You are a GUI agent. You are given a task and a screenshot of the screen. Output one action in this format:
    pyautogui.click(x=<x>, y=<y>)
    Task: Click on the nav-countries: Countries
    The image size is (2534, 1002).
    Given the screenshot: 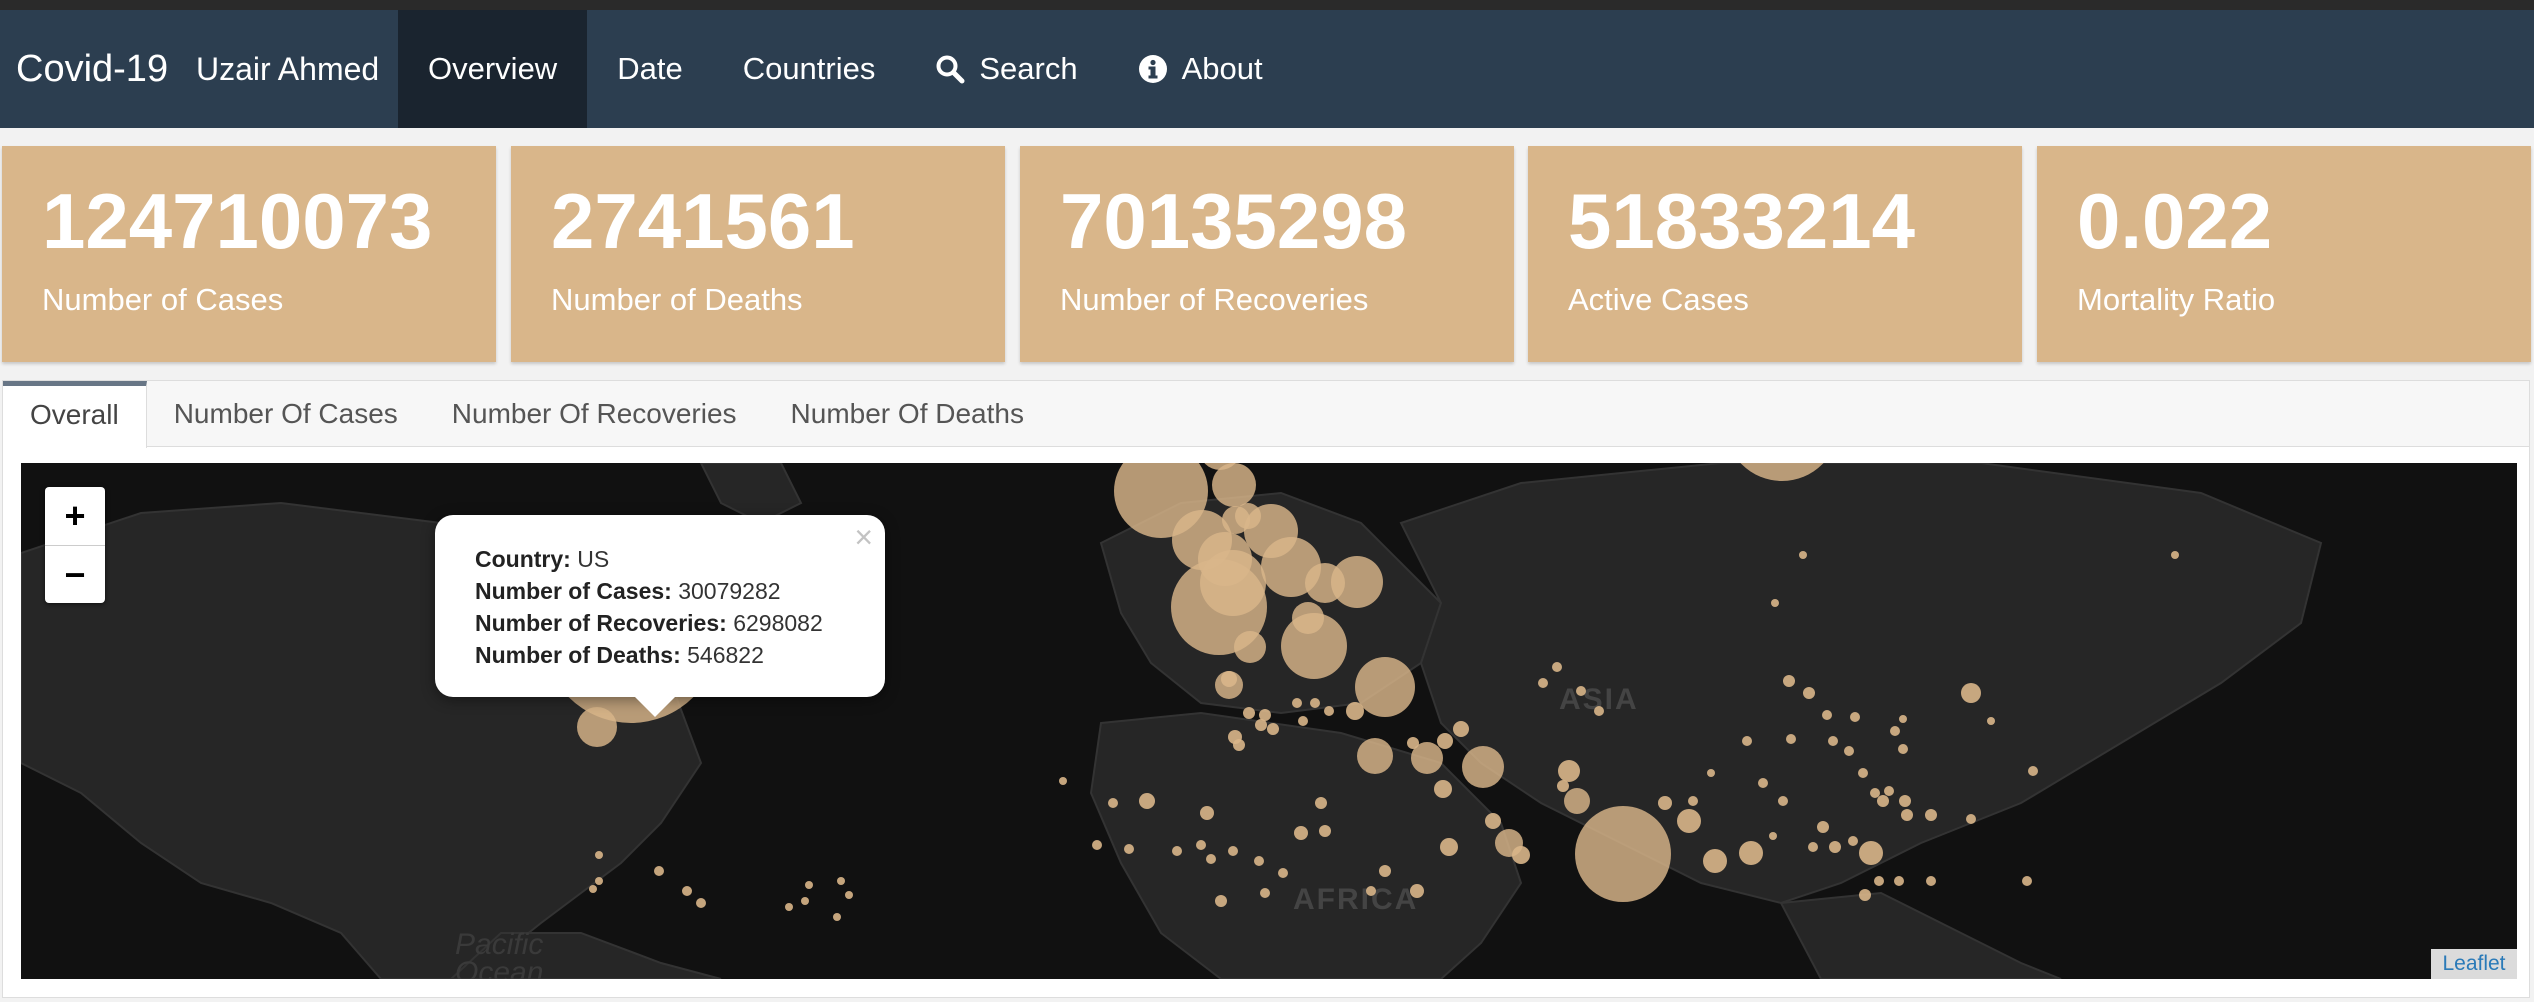 What is the action you would take?
    pyautogui.click(x=809, y=69)
    